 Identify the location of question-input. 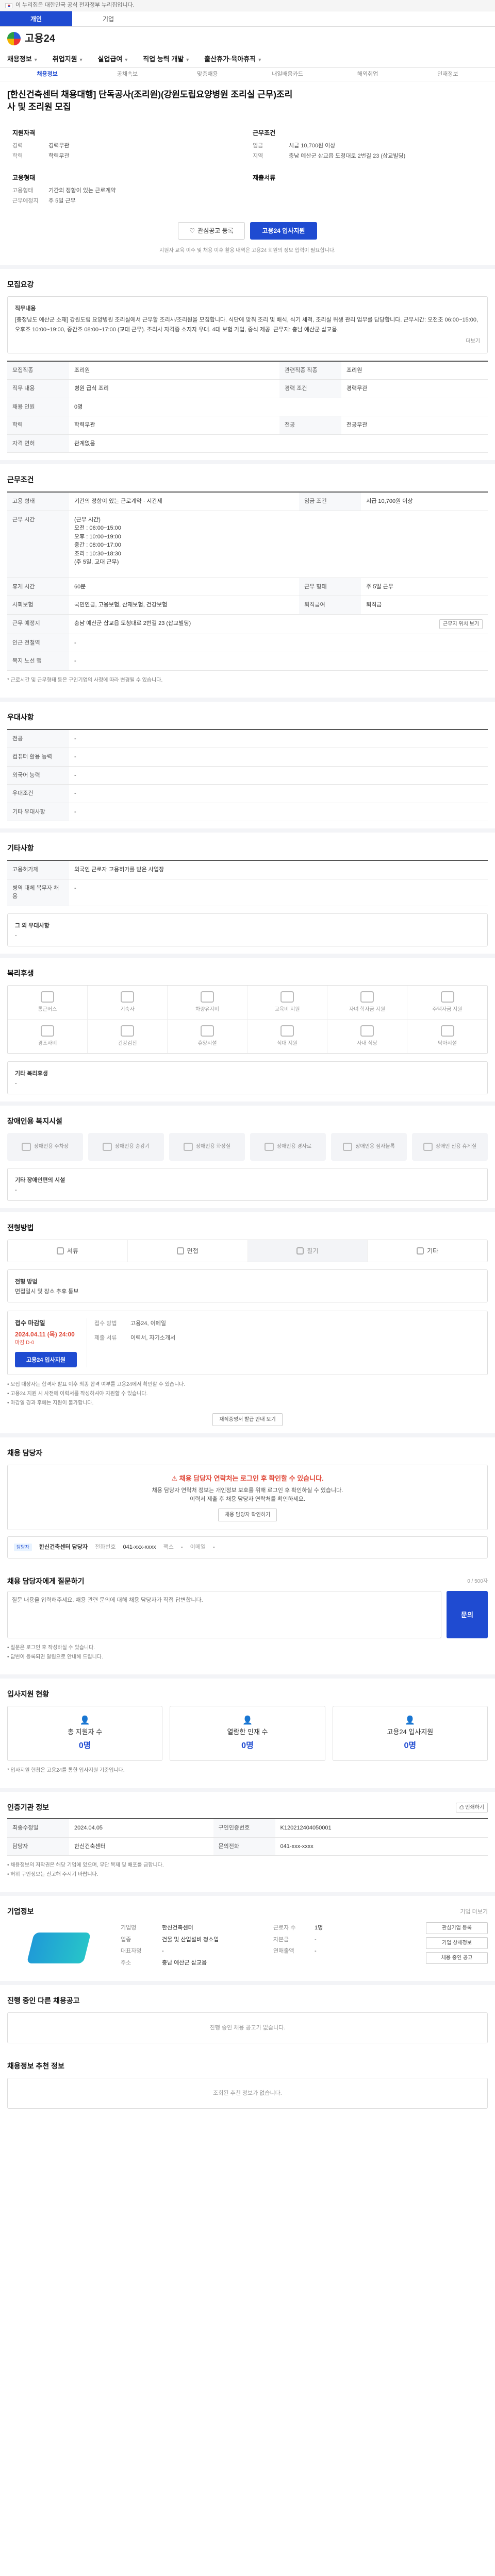
(224, 1614).